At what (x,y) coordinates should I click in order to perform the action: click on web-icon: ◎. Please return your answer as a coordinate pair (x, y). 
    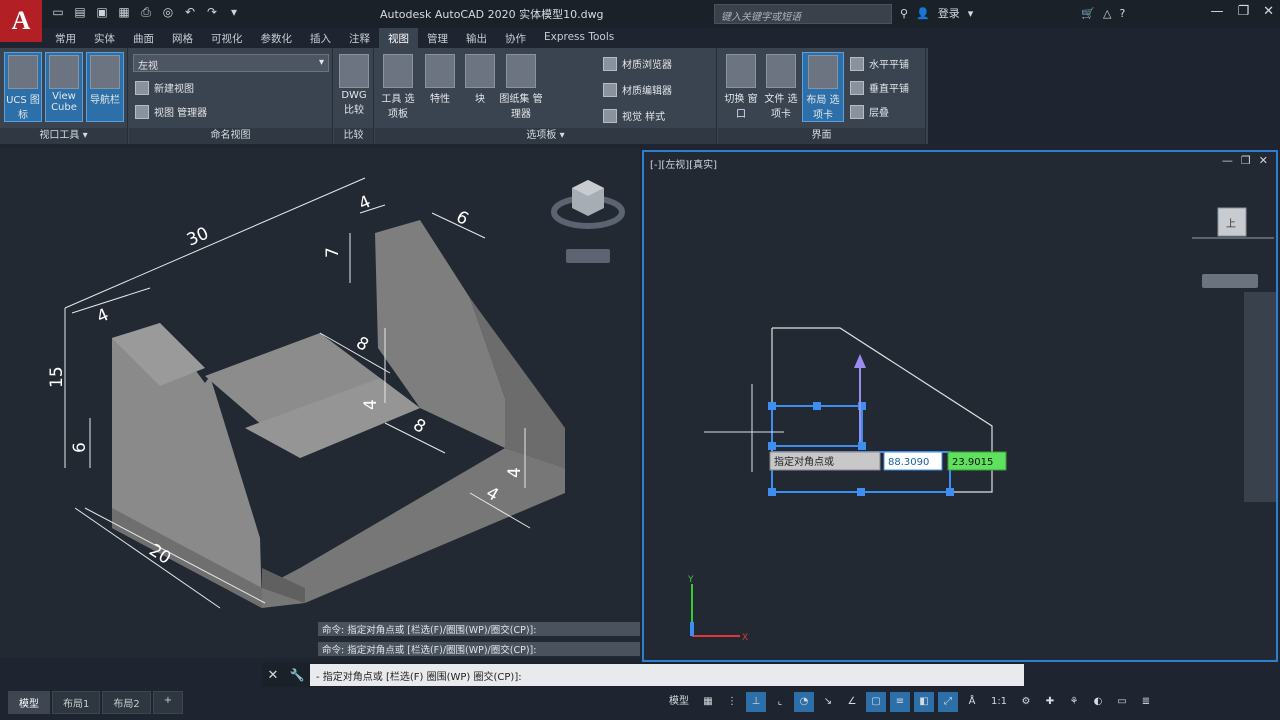
    Looking at the image, I should click on (168, 12).